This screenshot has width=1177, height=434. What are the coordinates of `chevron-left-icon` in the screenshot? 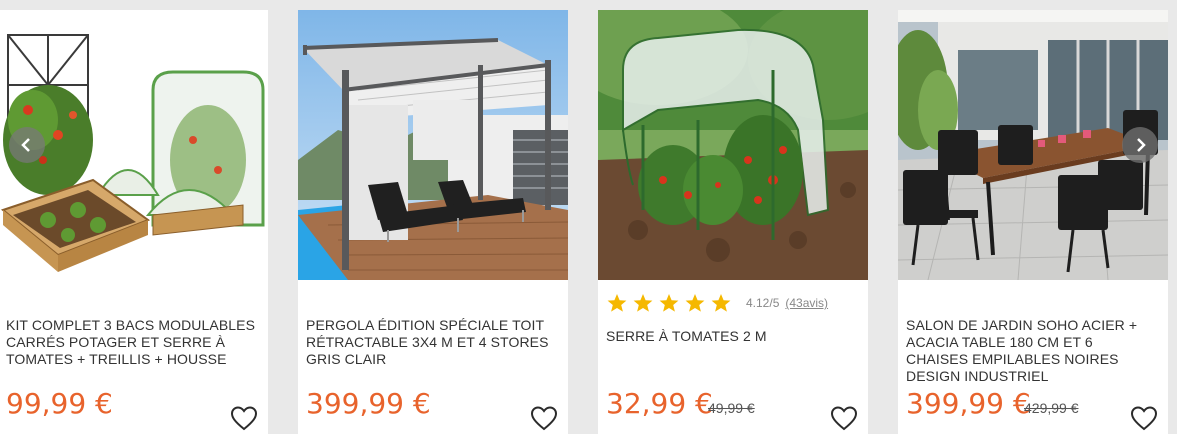 It's located at (25, 145).